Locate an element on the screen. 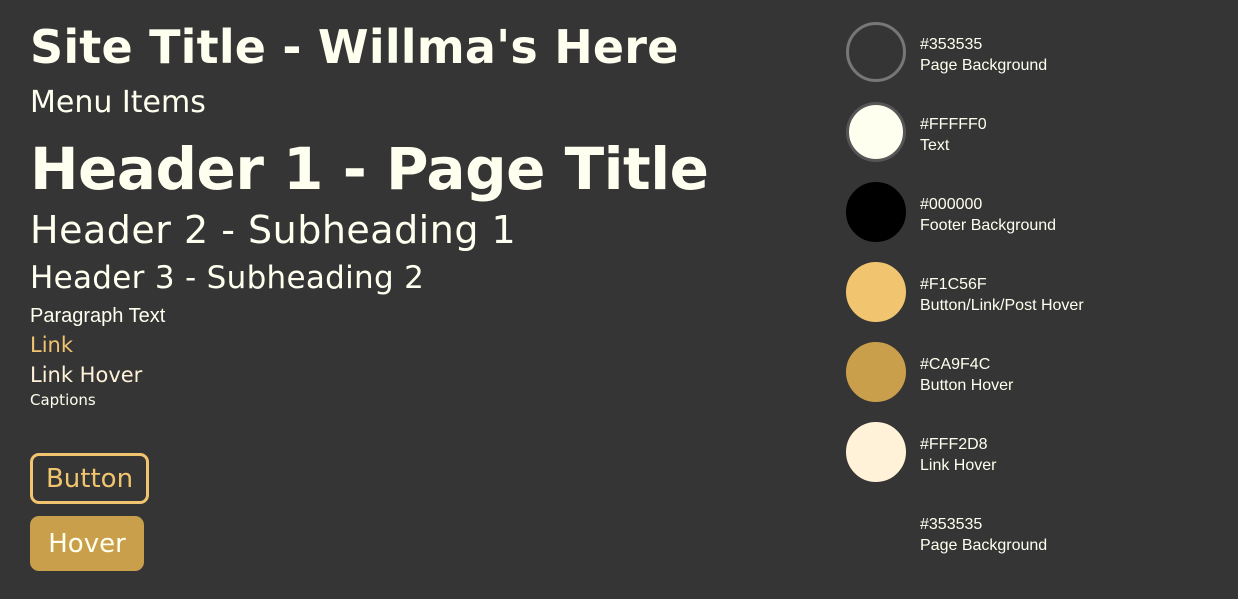 The width and height of the screenshot is (1238, 599). captions-sample: Captions is located at coordinates (63, 400).